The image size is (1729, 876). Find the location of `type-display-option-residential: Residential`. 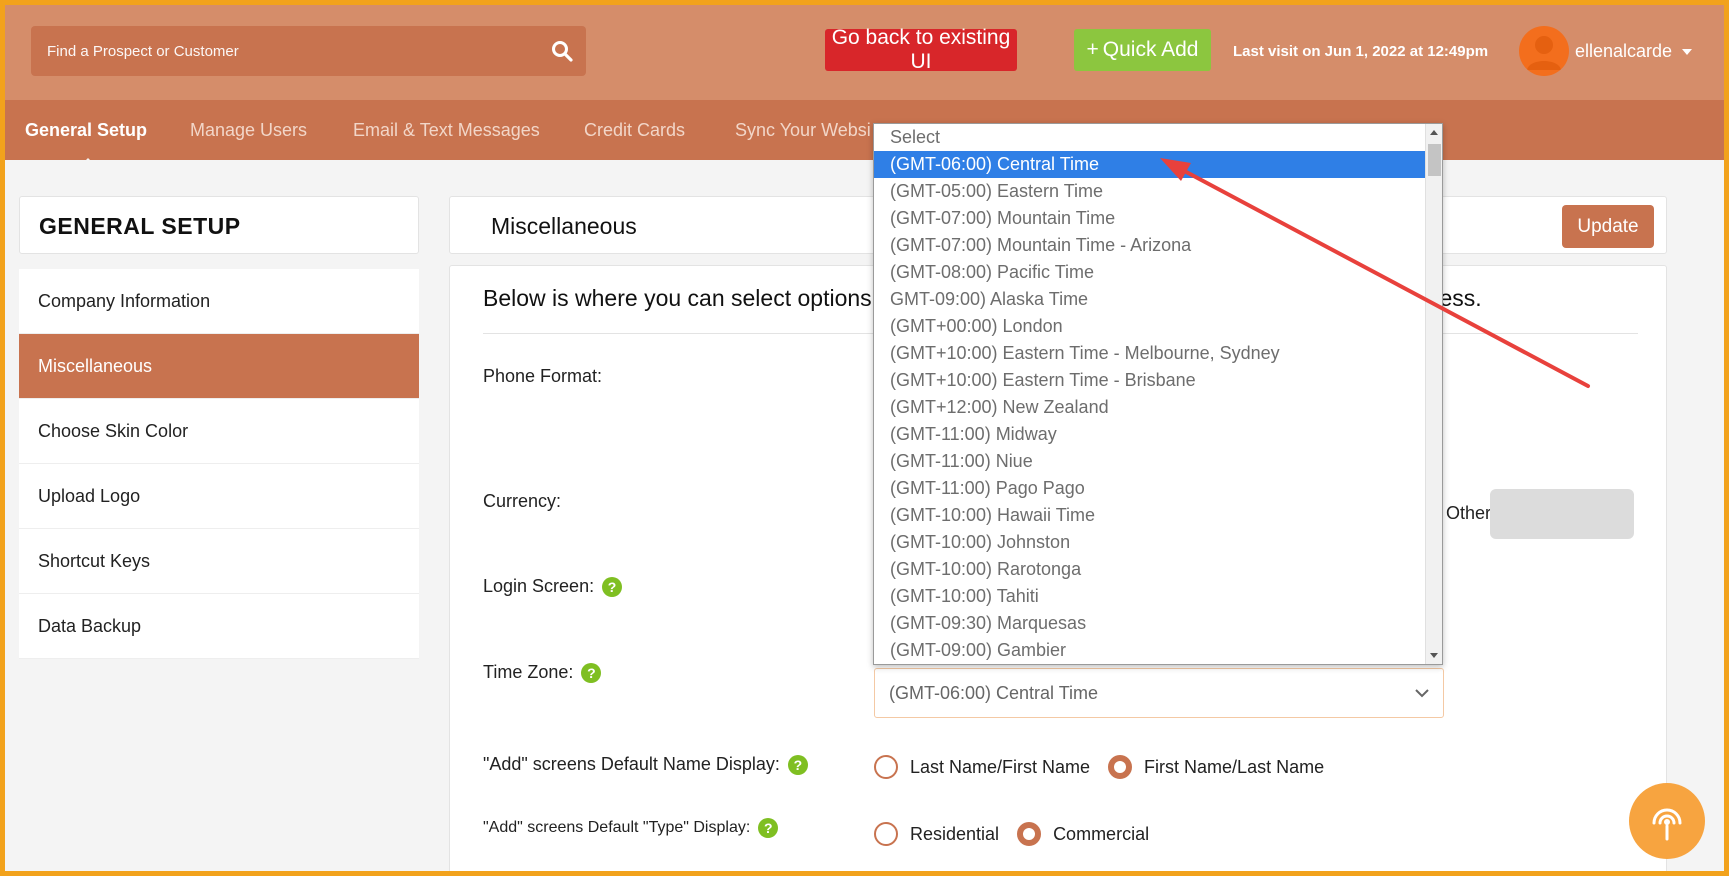

type-display-option-residential: Residential is located at coordinates (936, 834).